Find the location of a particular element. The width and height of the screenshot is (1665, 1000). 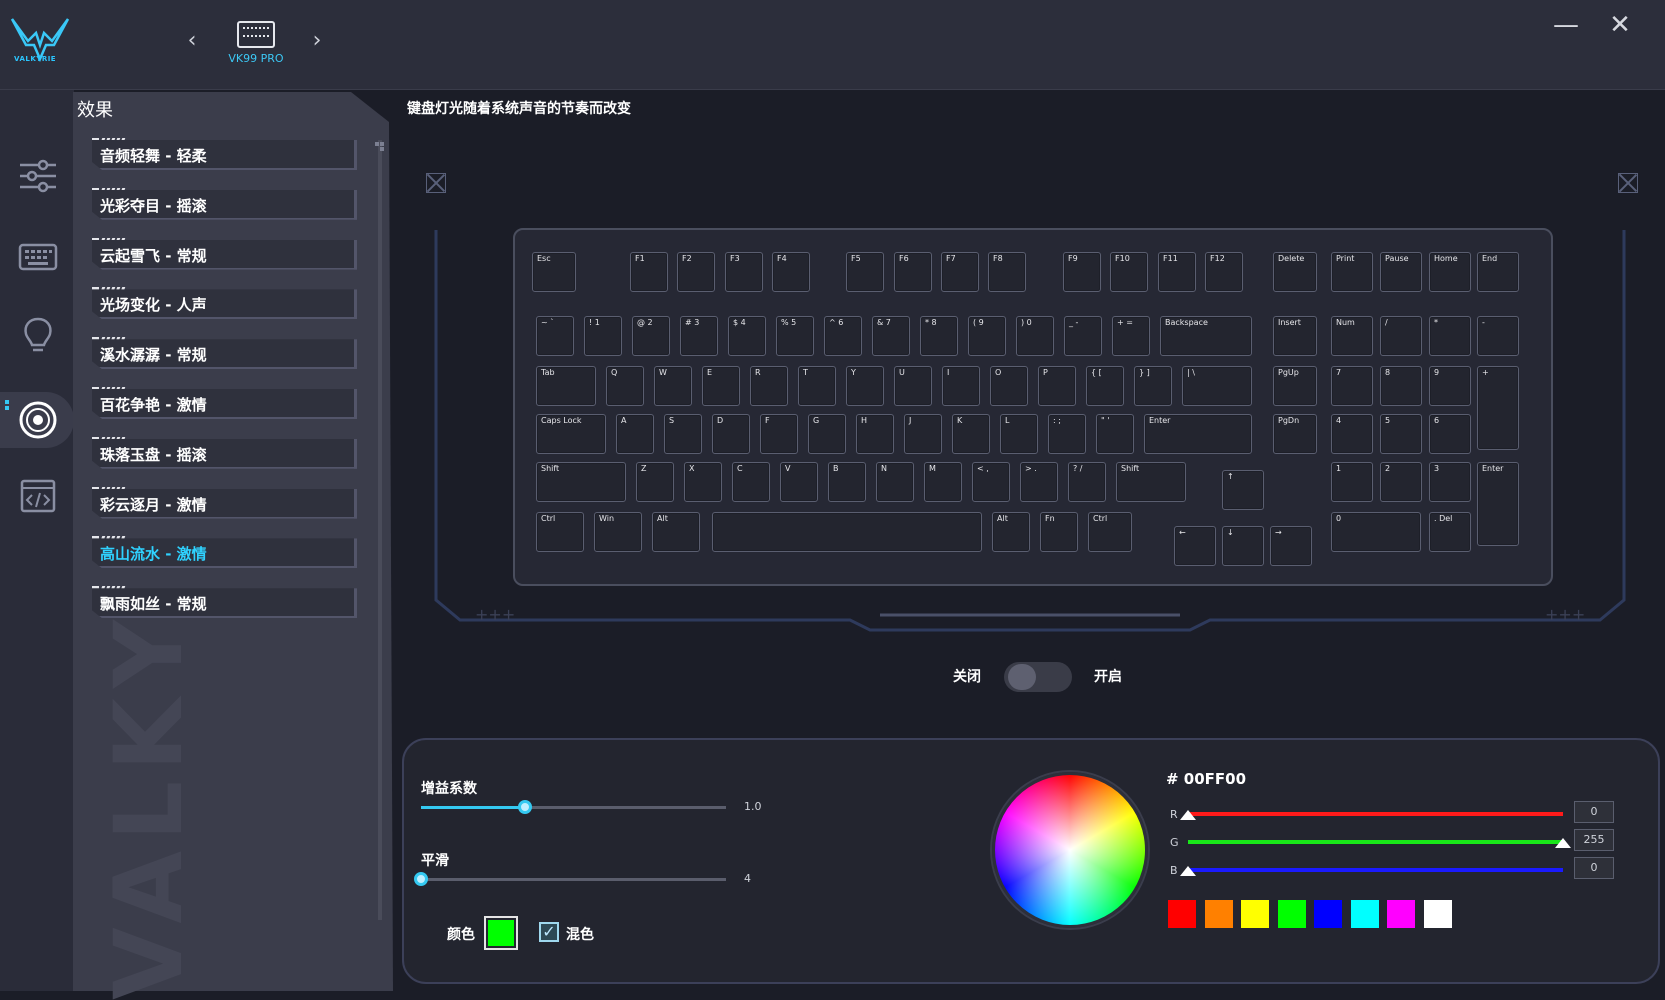

effect-item: 百花争艳 - 激情 is located at coordinates (224, 399).